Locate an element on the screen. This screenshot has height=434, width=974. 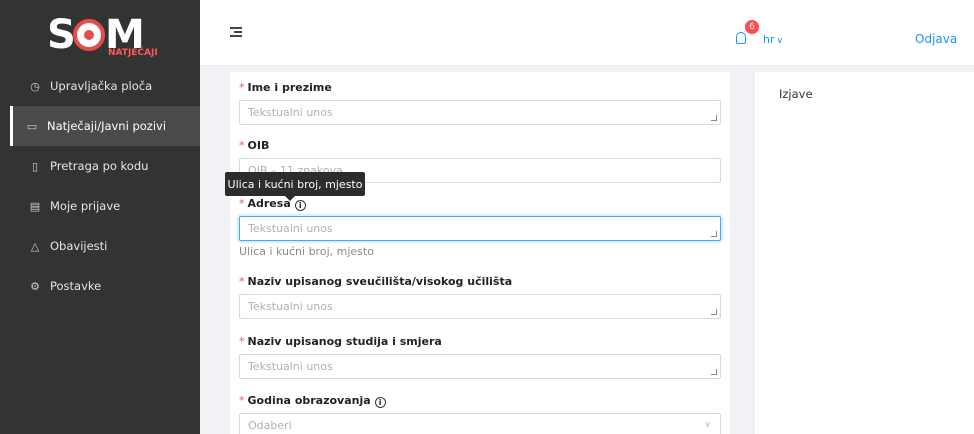
sidebar-item-natjecaji: ▭ Natječaji/Javni pozivi is located at coordinates (105, 126).